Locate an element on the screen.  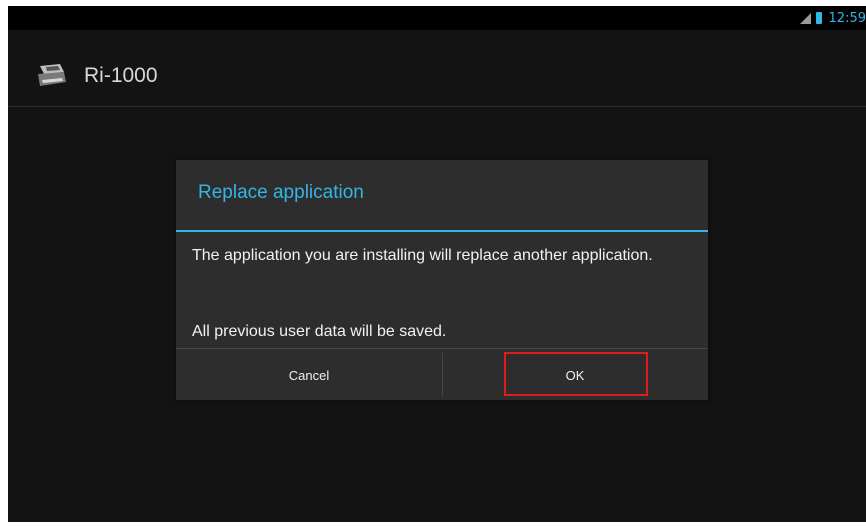
ok-button: OK is located at coordinates (575, 375).